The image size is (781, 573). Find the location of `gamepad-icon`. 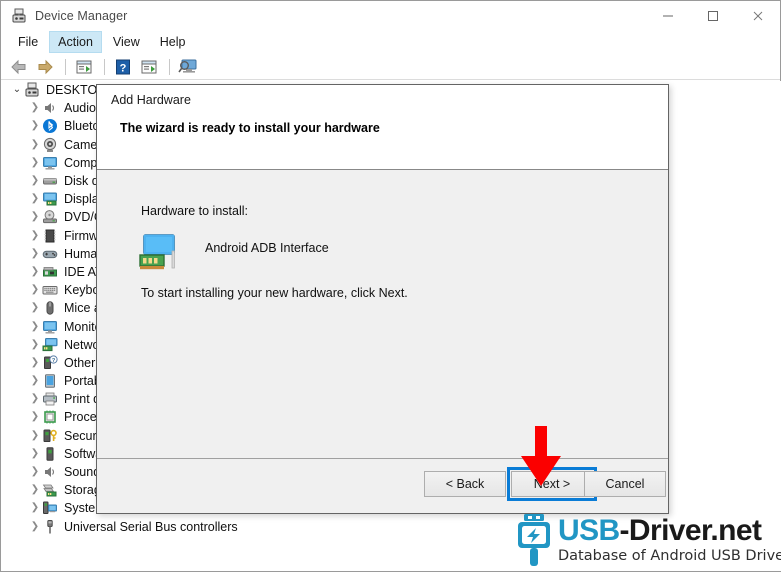

gamepad-icon is located at coordinates (50, 254).